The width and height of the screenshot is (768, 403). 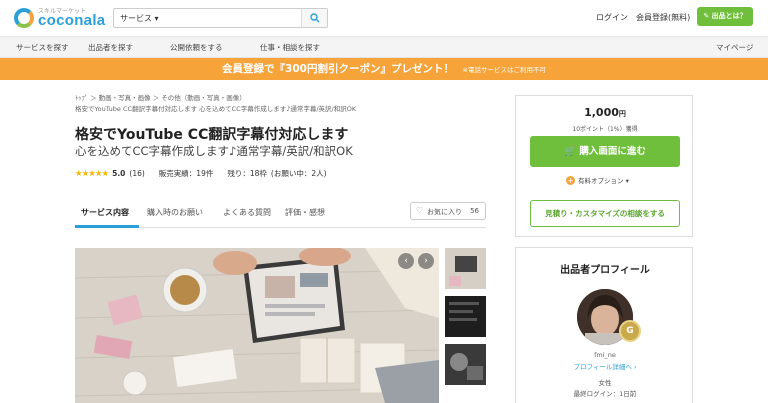 What do you see at coordinates (175, 212) in the screenshot?
I see `tab-purchase-notes: 購入時のお願い` at bounding box center [175, 212].